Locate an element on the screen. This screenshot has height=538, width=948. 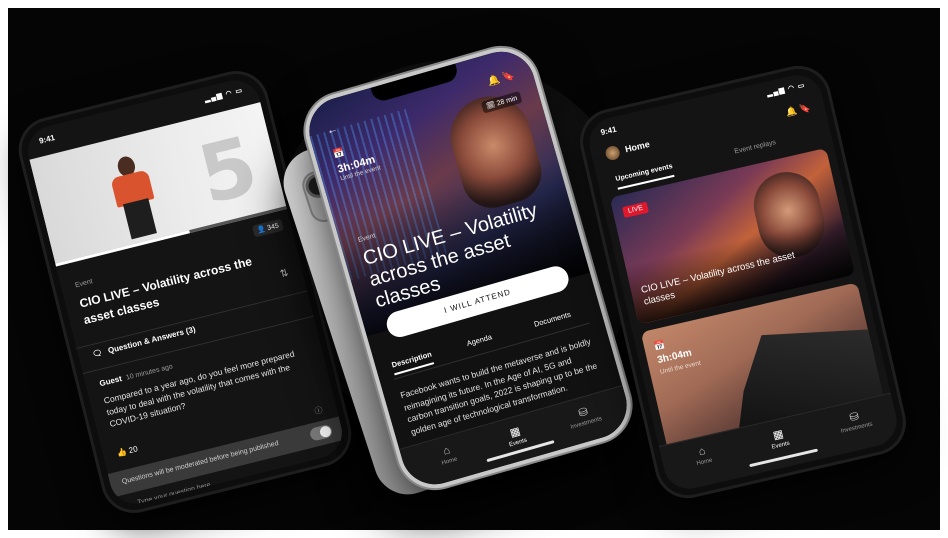
moderation-toggle is located at coordinates (321, 432).